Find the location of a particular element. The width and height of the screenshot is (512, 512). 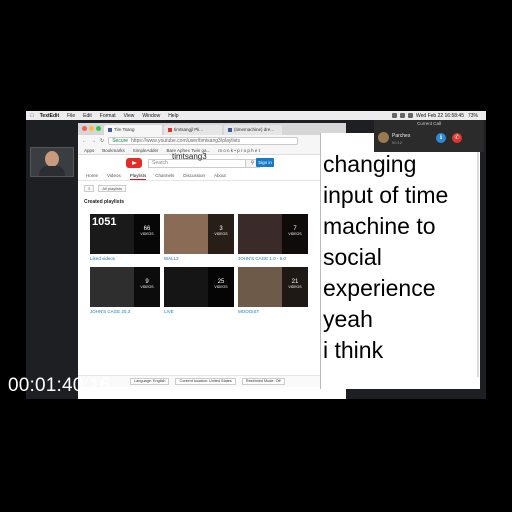

sort-icon: ≡ is located at coordinates (89, 188).